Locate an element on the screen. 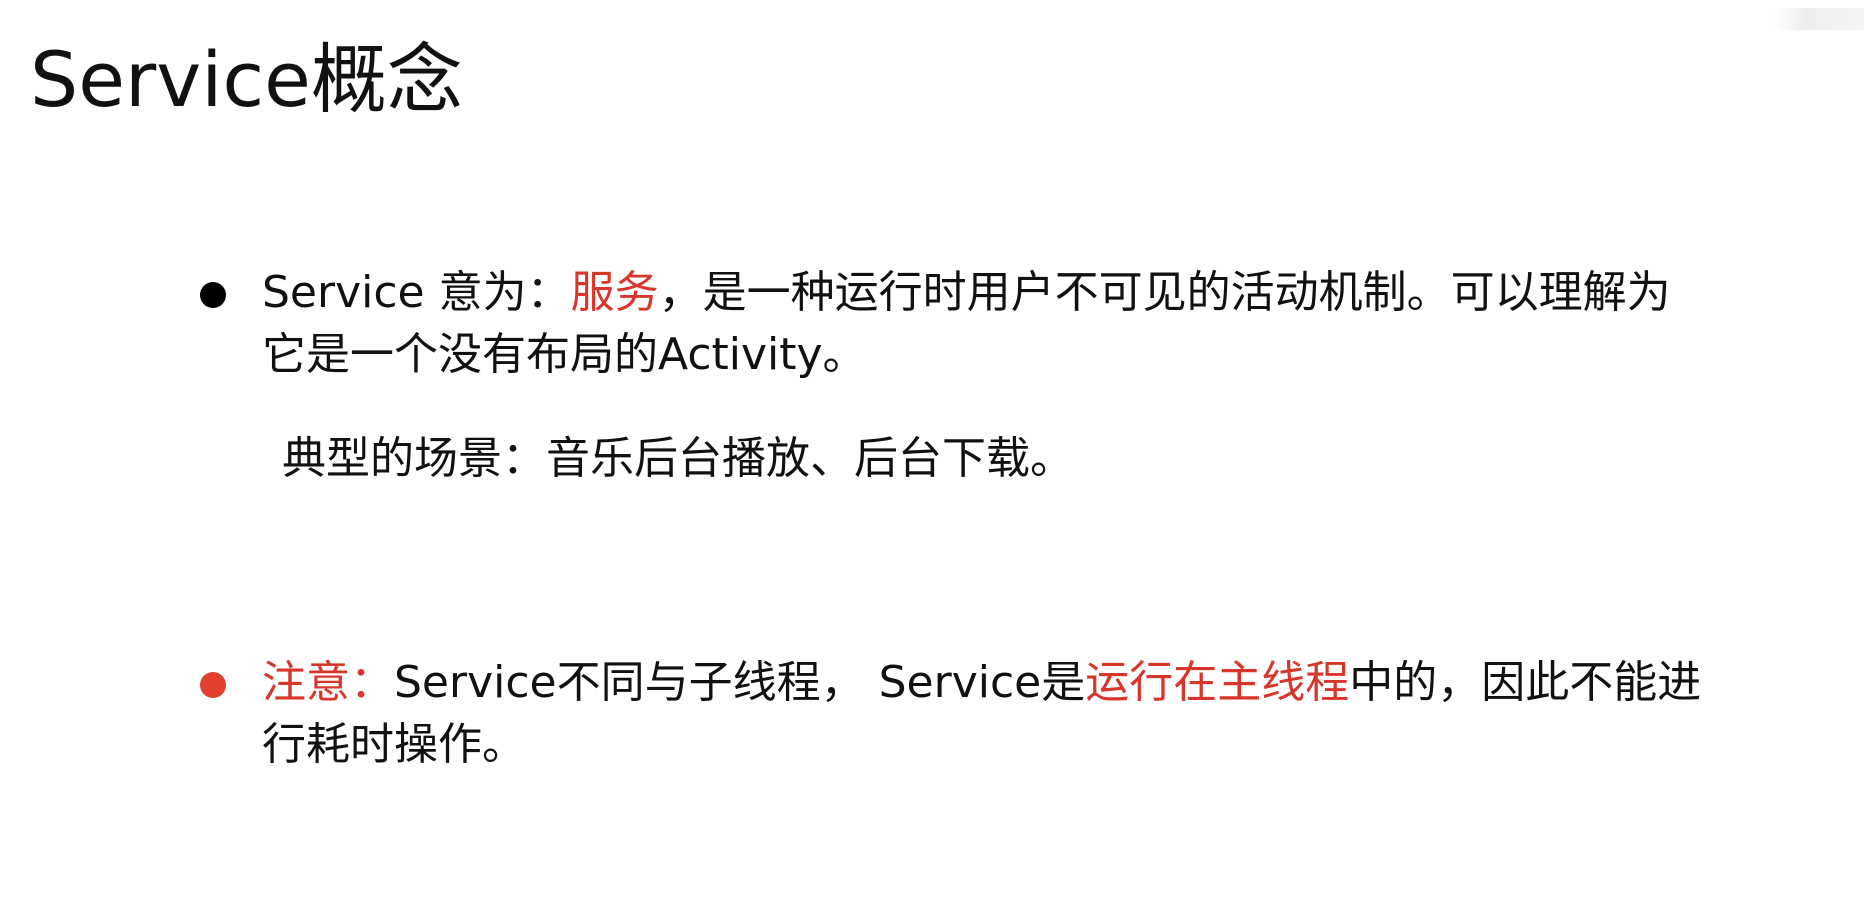 The height and width of the screenshot is (924, 1864). bullet-dot-red is located at coordinates (213, 685).